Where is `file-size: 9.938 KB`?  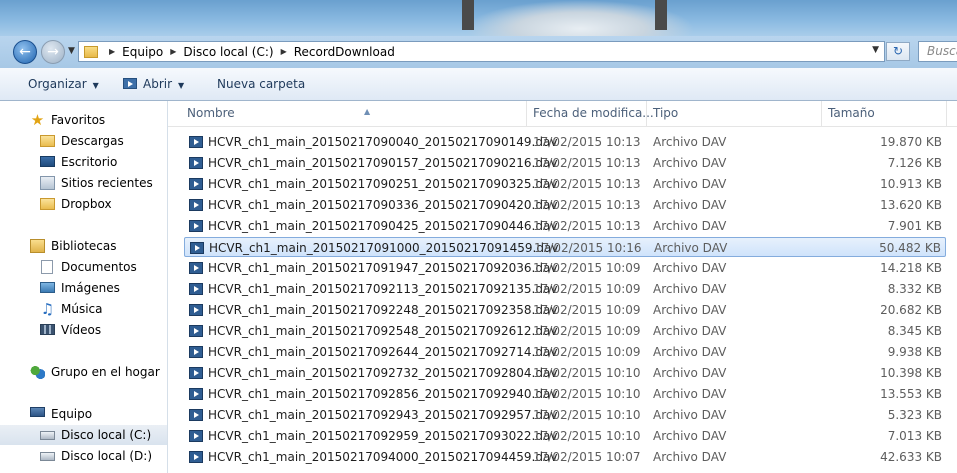 file-size: 9.938 KB is located at coordinates (914, 352).